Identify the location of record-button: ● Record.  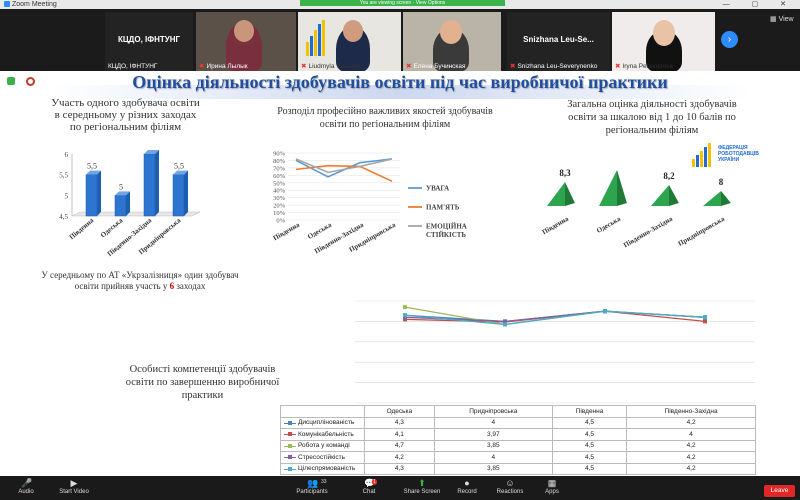
(467, 487).